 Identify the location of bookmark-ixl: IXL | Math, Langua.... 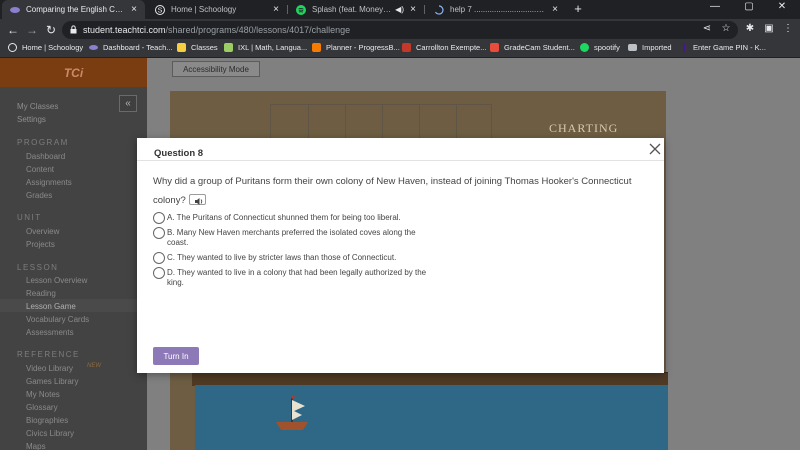
(265, 47).